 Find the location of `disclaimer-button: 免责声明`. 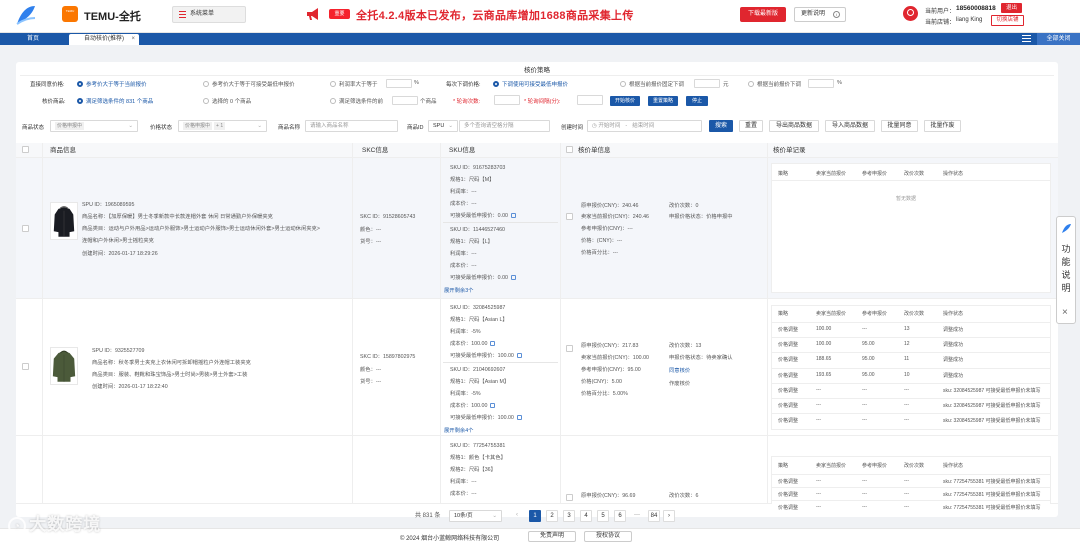

disclaimer-button: 免责声明 is located at coordinates (552, 536).